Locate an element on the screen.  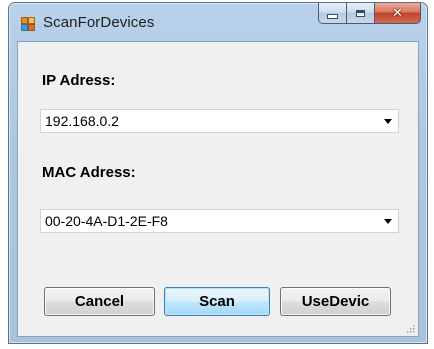
ip-address-label: IP Adress: is located at coordinates (79, 80).